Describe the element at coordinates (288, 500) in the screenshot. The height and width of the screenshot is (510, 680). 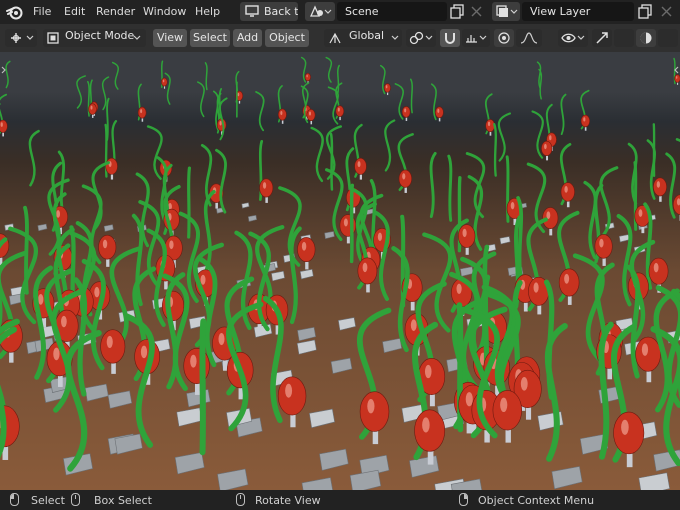
I see `status-rotate-view: Rotate View` at that location.